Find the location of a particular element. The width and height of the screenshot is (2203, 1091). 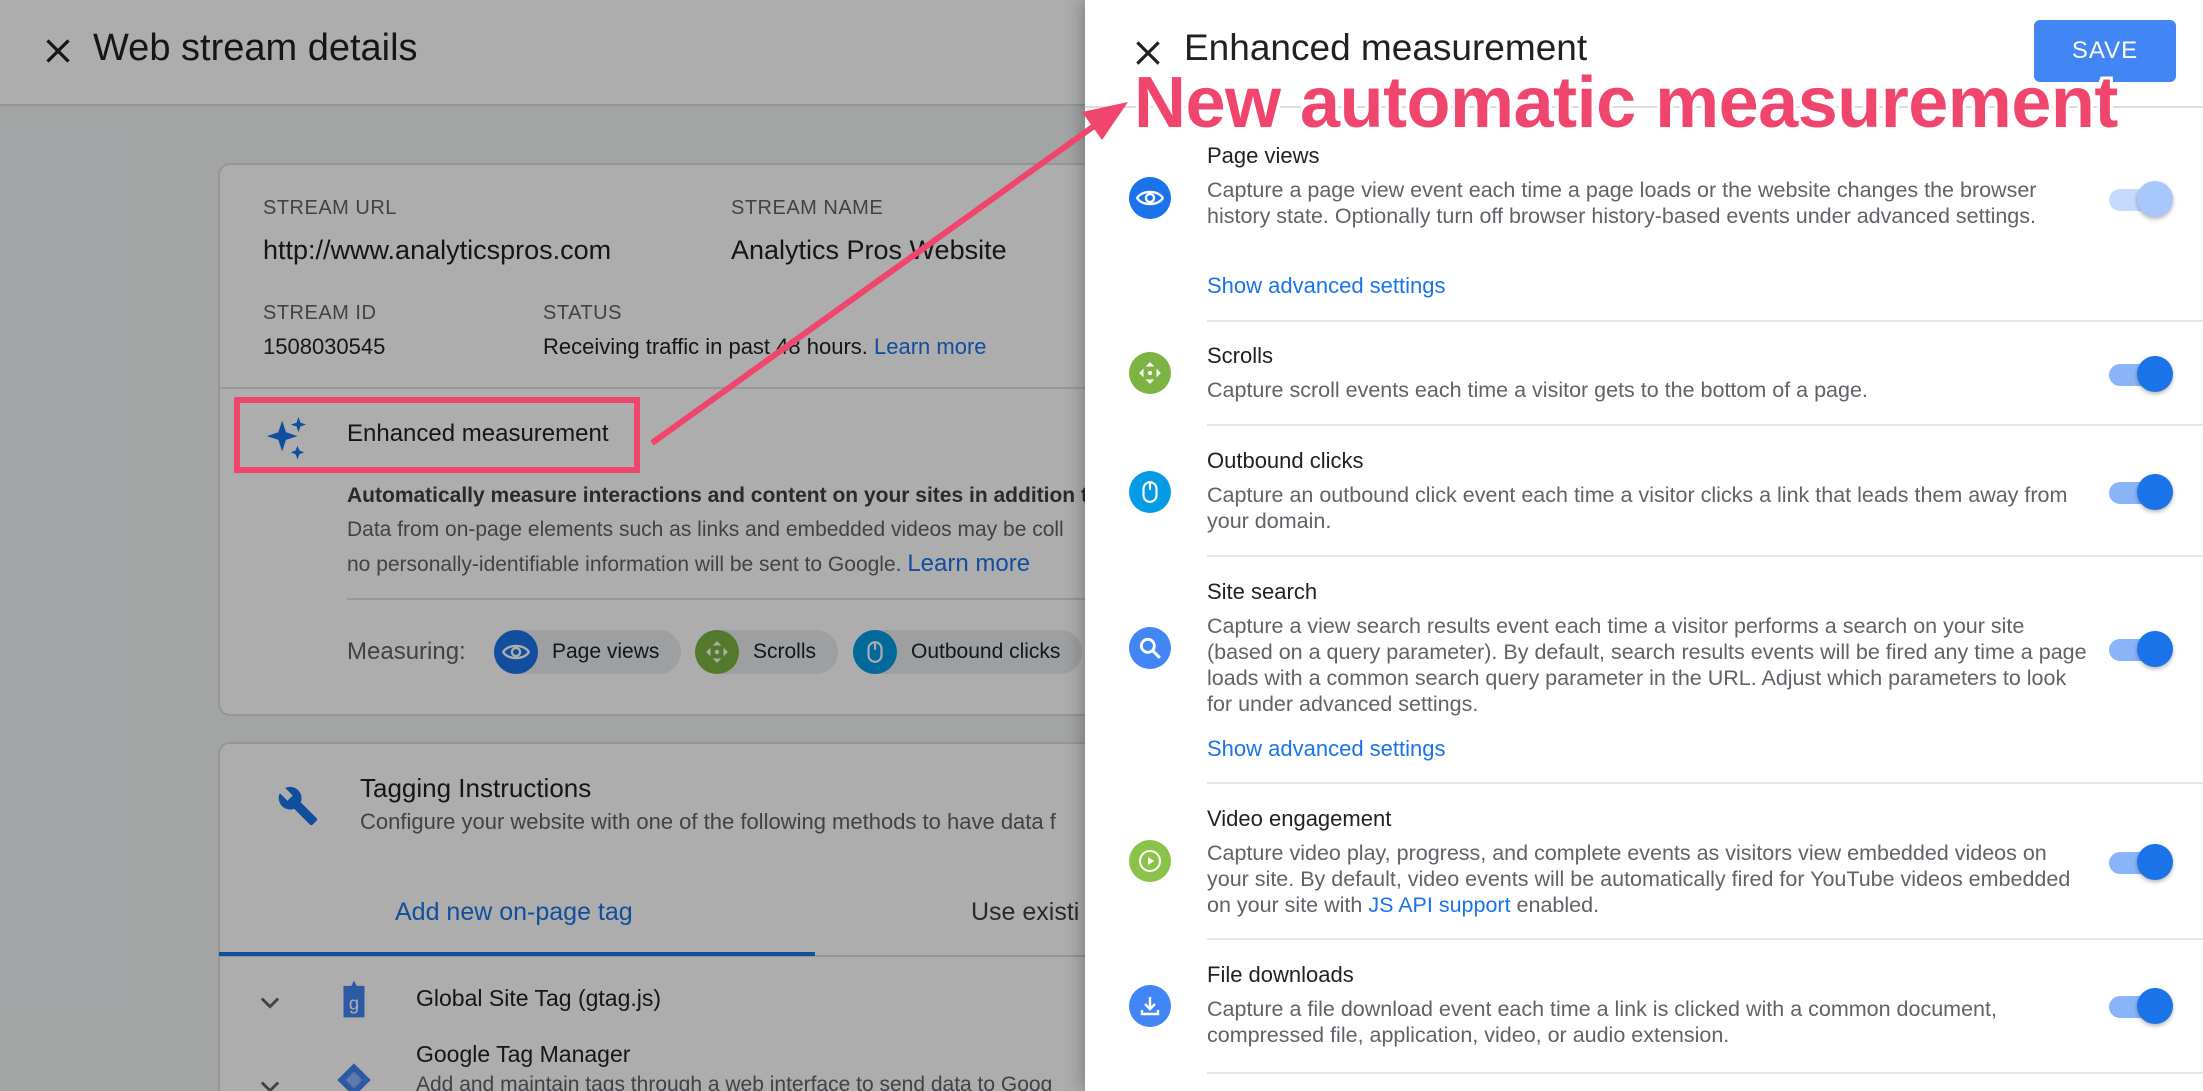

mouse-icon is located at coordinates (1150, 492).